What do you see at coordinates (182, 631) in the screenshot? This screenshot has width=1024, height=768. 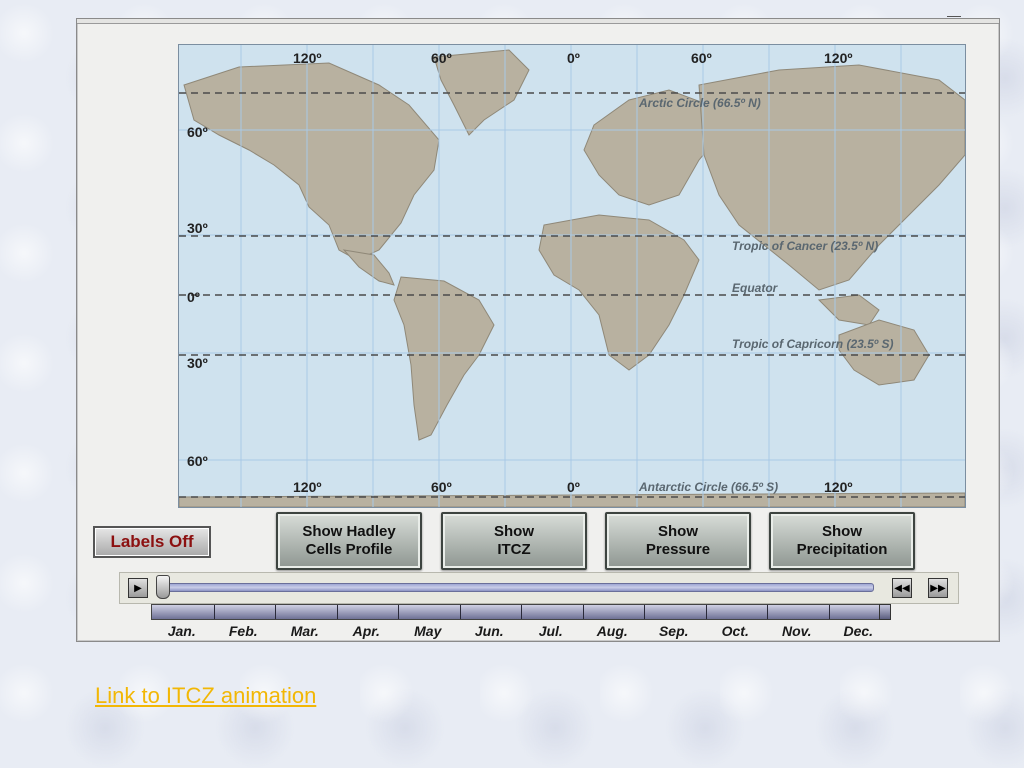 I see `month-label: Jan.` at bounding box center [182, 631].